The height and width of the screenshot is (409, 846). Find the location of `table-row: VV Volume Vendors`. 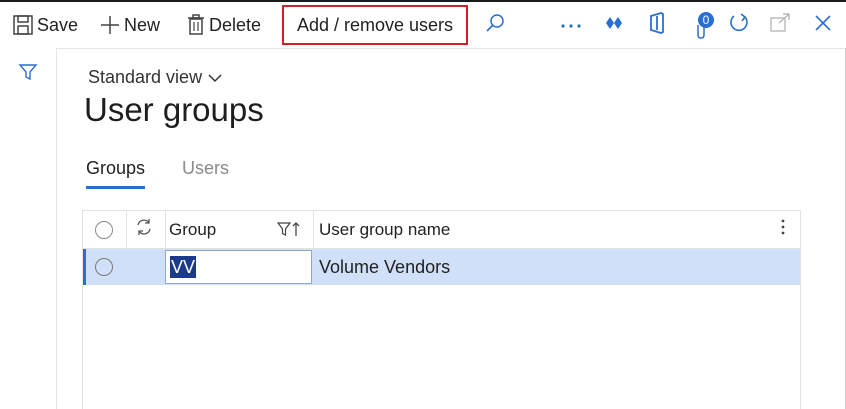

table-row: VV Volume Vendors is located at coordinates (441, 267).